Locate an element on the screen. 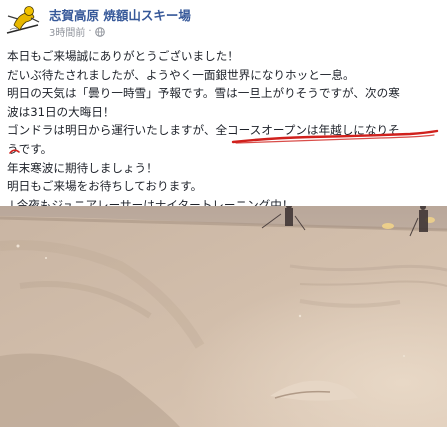  page-avatar is located at coordinates (23, 21).